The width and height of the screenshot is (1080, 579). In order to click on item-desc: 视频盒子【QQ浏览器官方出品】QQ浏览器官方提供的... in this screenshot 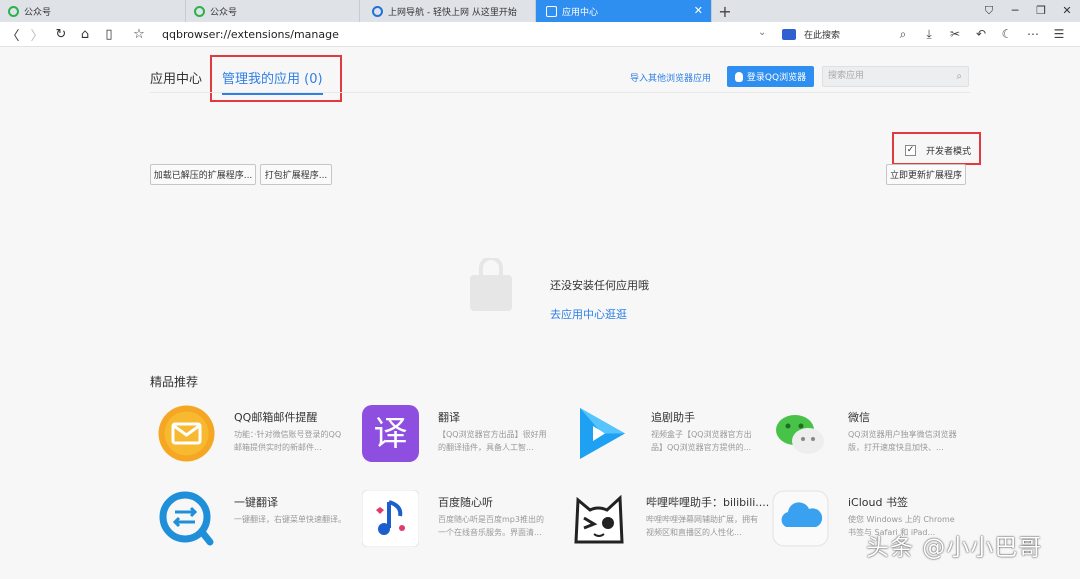, I will do `click(701, 441)`.